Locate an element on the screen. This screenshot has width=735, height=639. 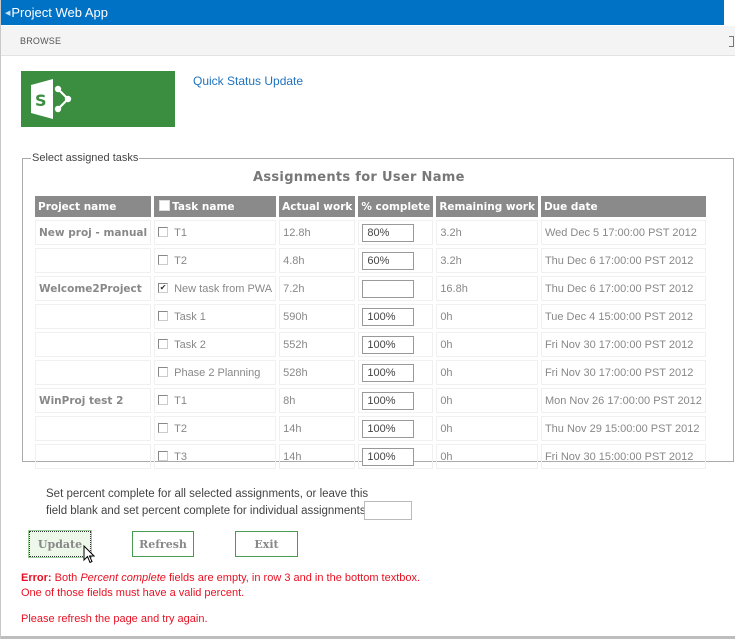
cell-task: T2 is located at coordinates (215, 428).